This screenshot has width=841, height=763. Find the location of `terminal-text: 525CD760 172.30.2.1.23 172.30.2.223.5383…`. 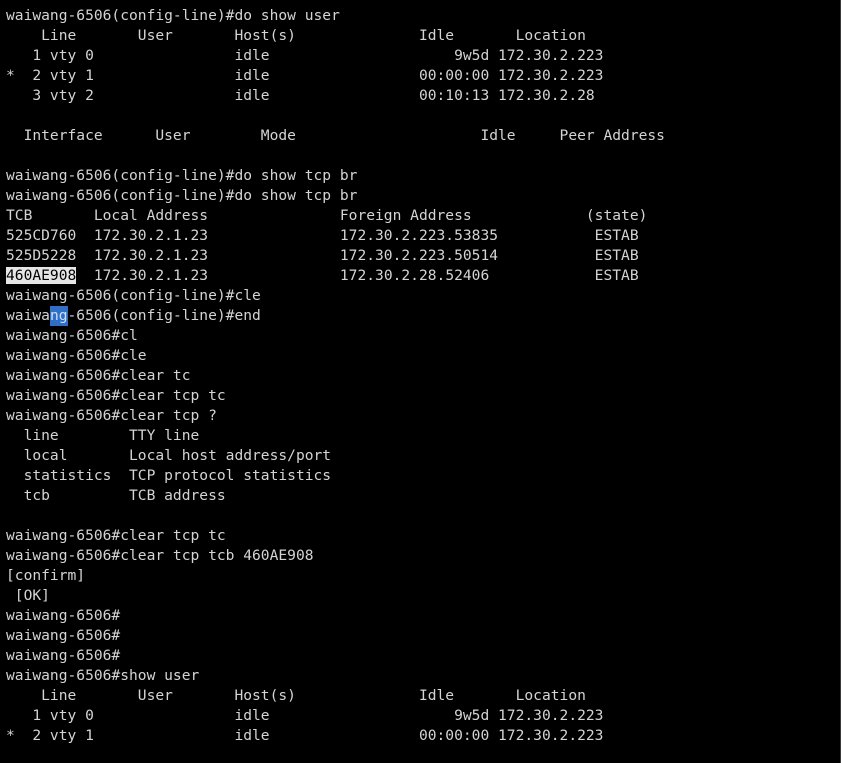

terminal-text: 525CD760 172.30.2.1.23 172.30.2.223.5383… is located at coordinates (322, 235).